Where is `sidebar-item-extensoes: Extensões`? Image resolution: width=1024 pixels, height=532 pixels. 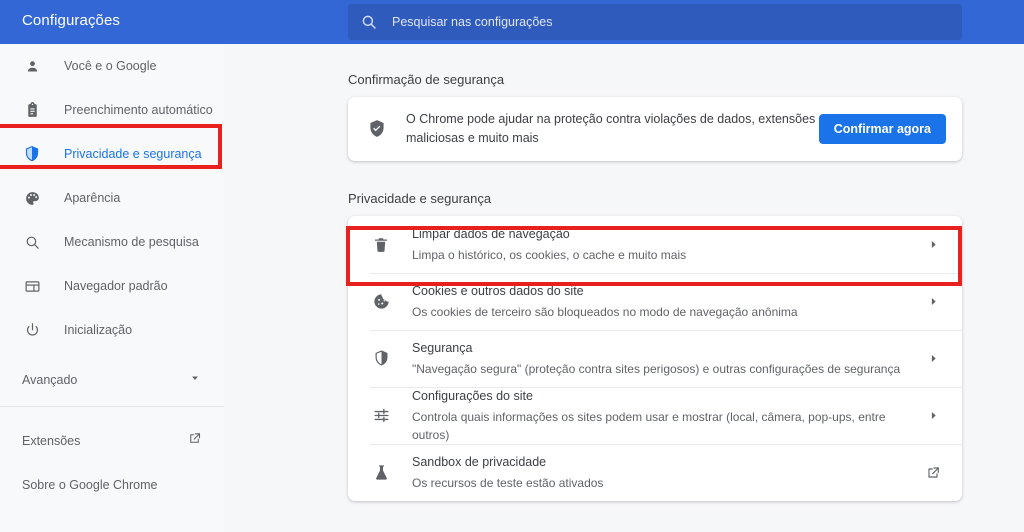
sidebar-item-extensoes: Extensões is located at coordinates (112, 441).